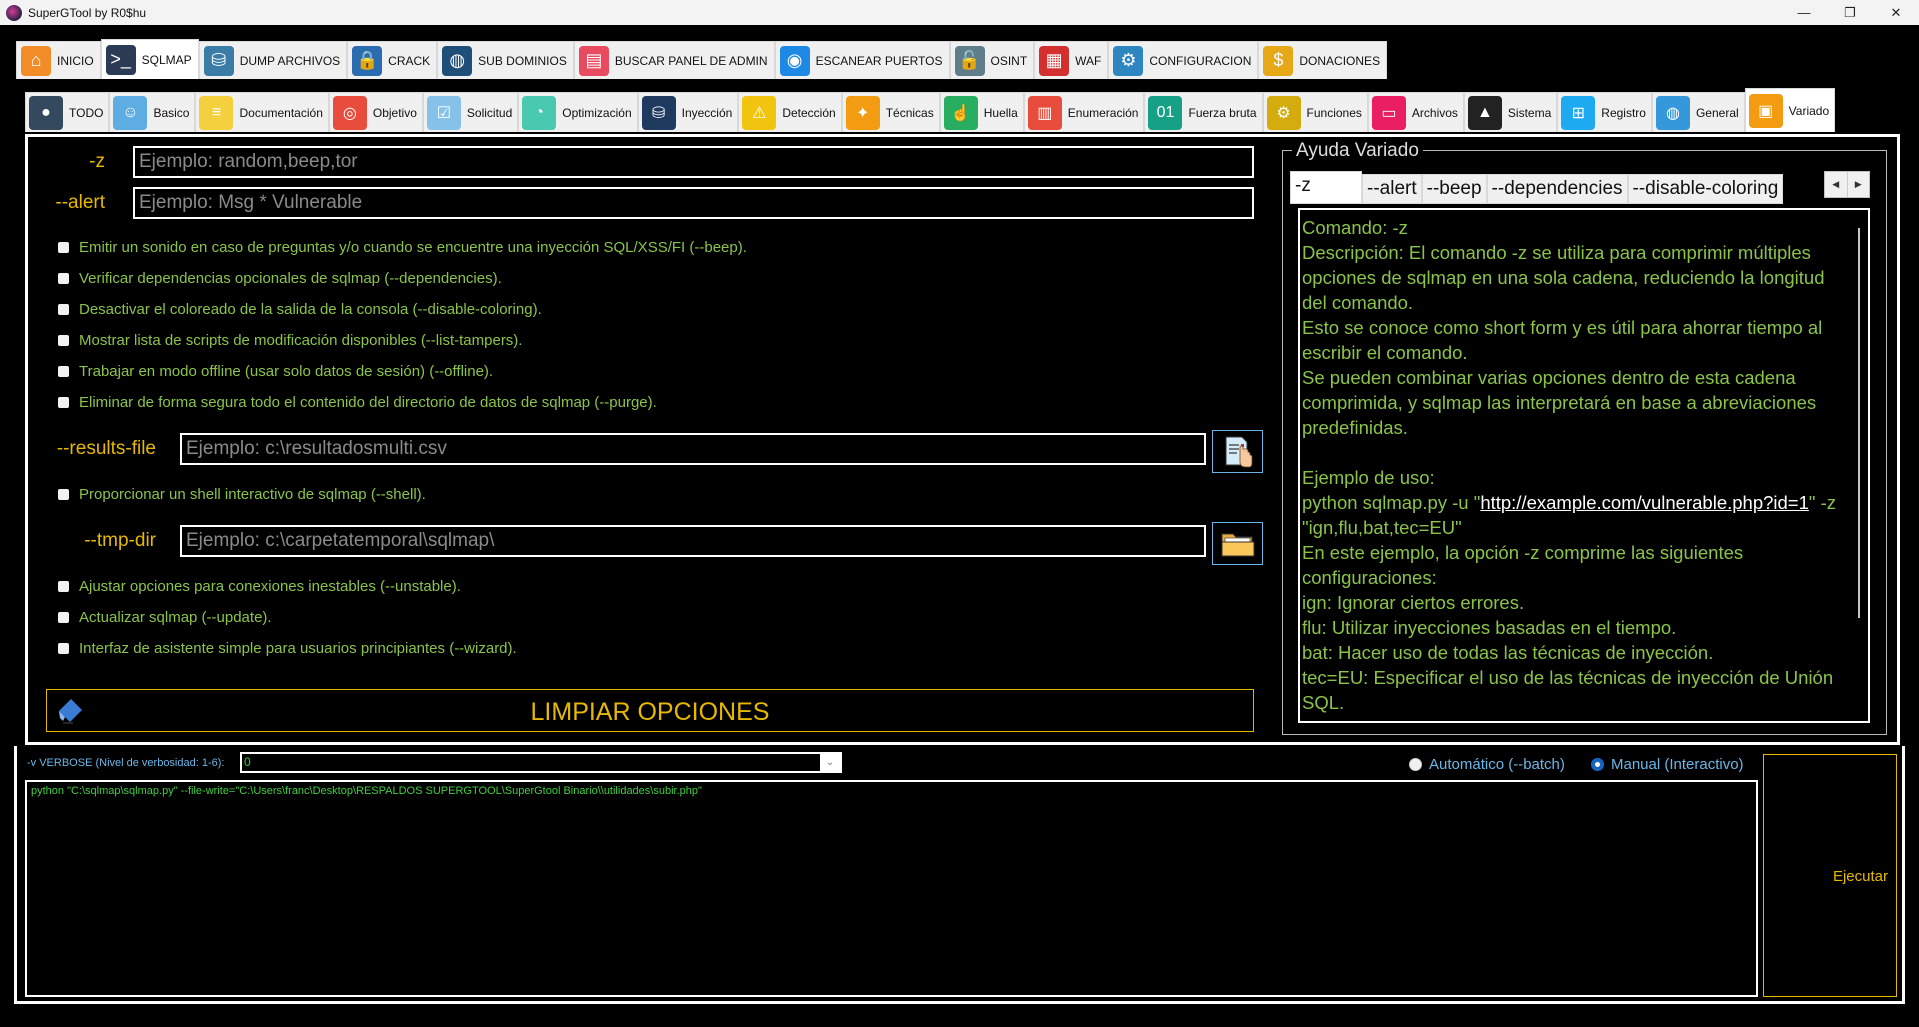  I want to click on close-button: ✕, so click(1896, 12).